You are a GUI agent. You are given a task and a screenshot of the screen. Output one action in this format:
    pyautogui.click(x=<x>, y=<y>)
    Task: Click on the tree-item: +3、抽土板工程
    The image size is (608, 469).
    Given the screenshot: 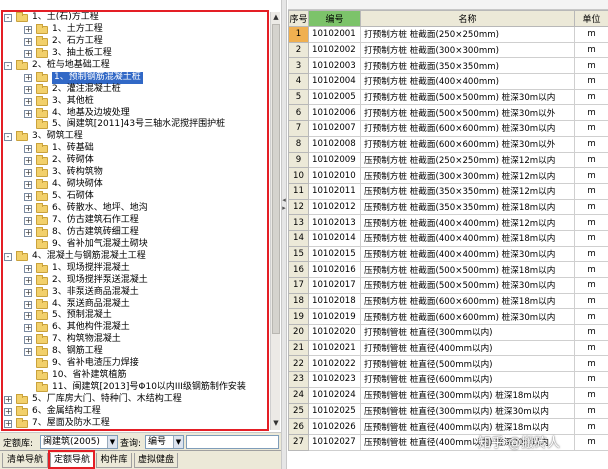 What is the action you would take?
    pyautogui.click(x=135, y=53)
    